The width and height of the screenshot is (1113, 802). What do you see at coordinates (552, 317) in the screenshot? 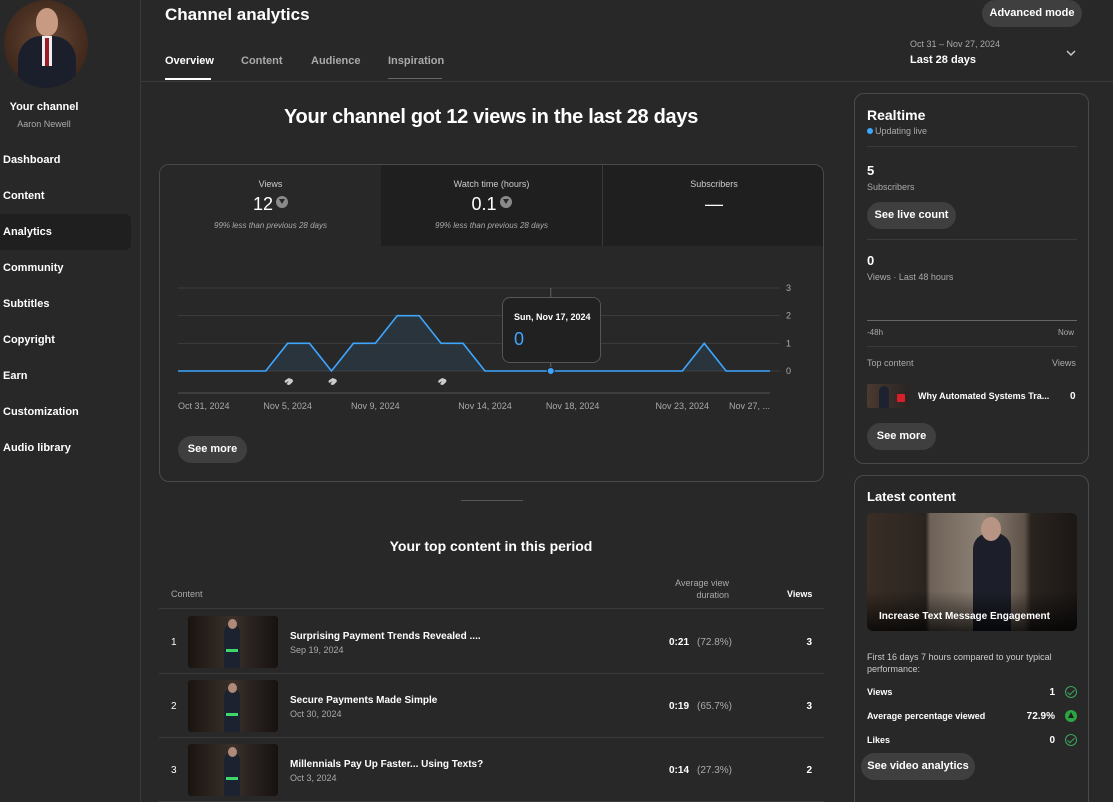
I see `tooltip-date: Sun, Nov 17, 2024` at bounding box center [552, 317].